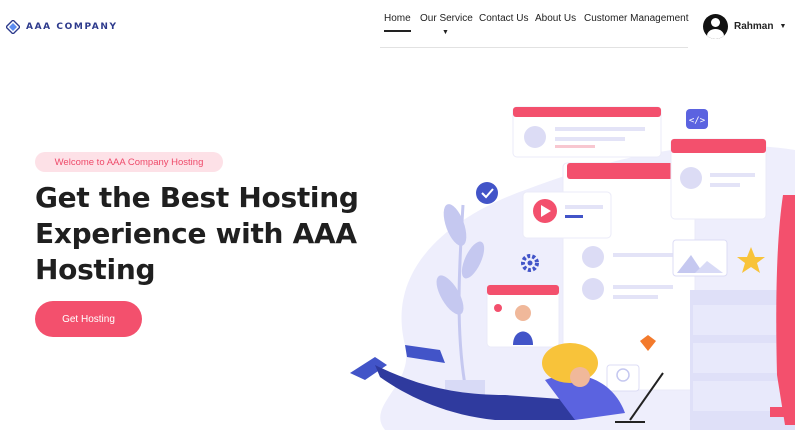 The image size is (795, 430). I want to click on welcome-badge: Welcome to AAA Company Hosting, so click(129, 162).